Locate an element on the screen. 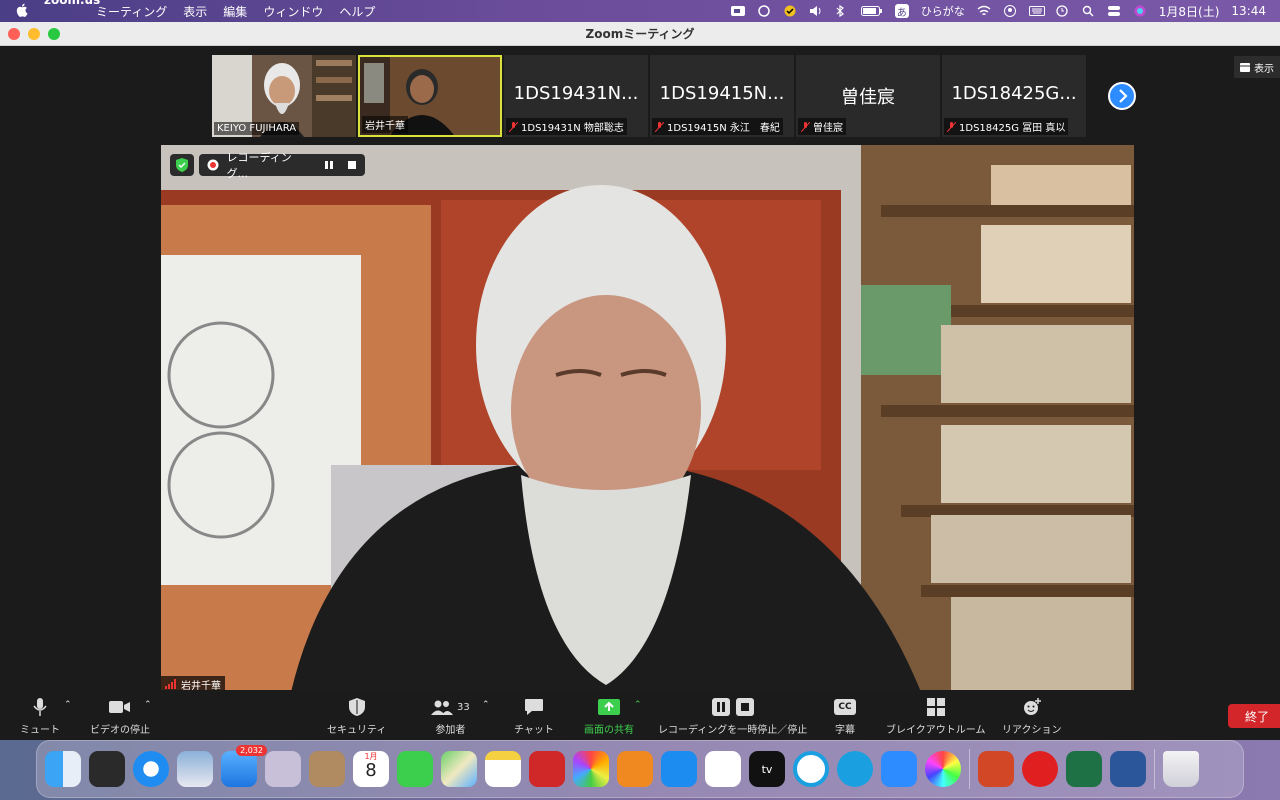 The image size is (1280, 800). app-store-icon is located at coordinates (679, 769).